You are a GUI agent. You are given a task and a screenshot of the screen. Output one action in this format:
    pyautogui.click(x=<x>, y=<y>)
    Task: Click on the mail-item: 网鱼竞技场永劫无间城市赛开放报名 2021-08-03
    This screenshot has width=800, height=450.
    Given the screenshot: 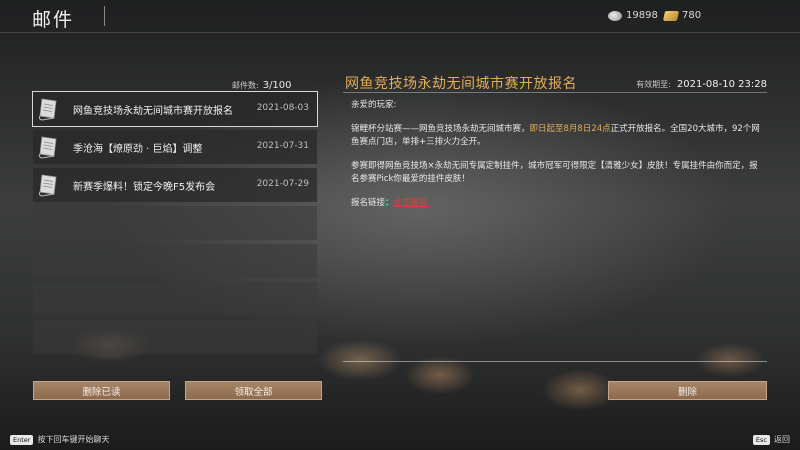 What is the action you would take?
    pyautogui.click(x=175, y=109)
    